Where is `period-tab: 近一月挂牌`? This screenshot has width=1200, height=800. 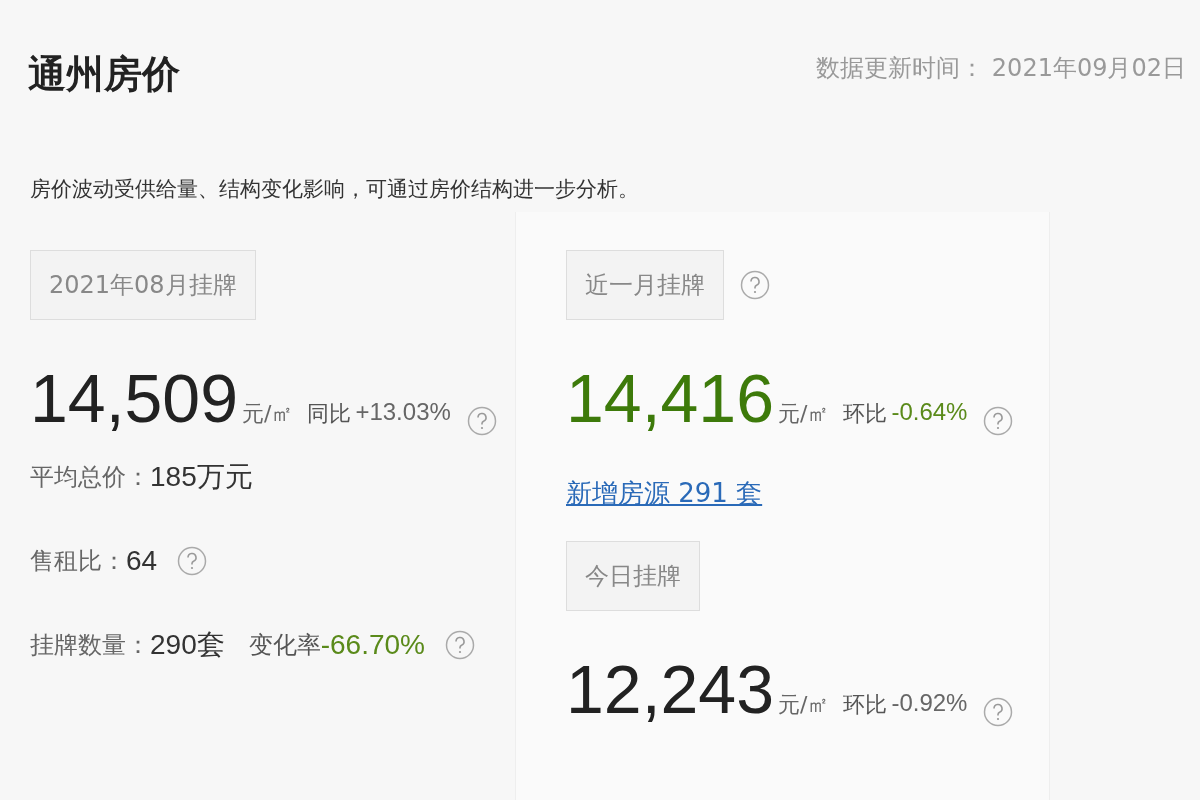 period-tab: 近一月挂牌 is located at coordinates (645, 285).